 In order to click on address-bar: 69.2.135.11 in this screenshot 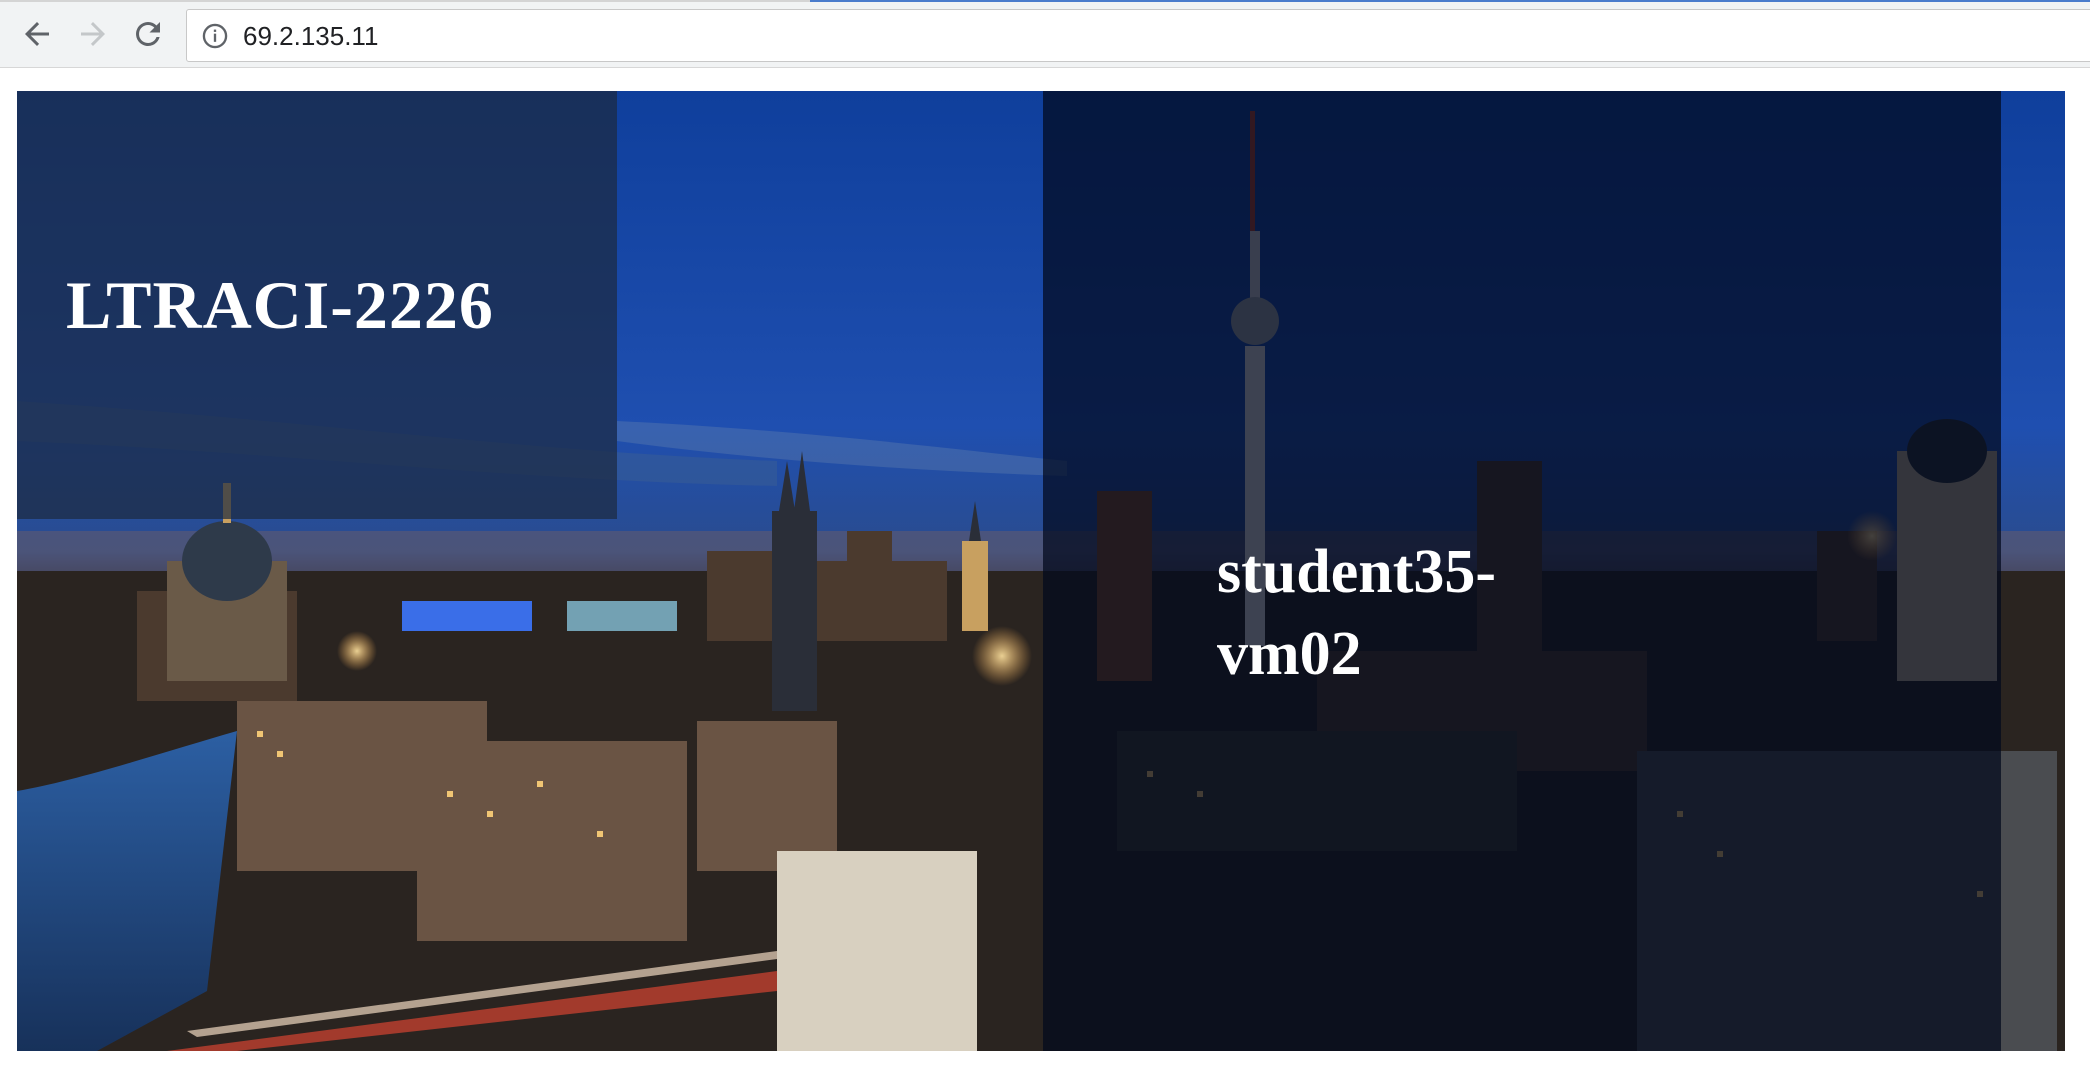, I will do `click(1138, 35)`.